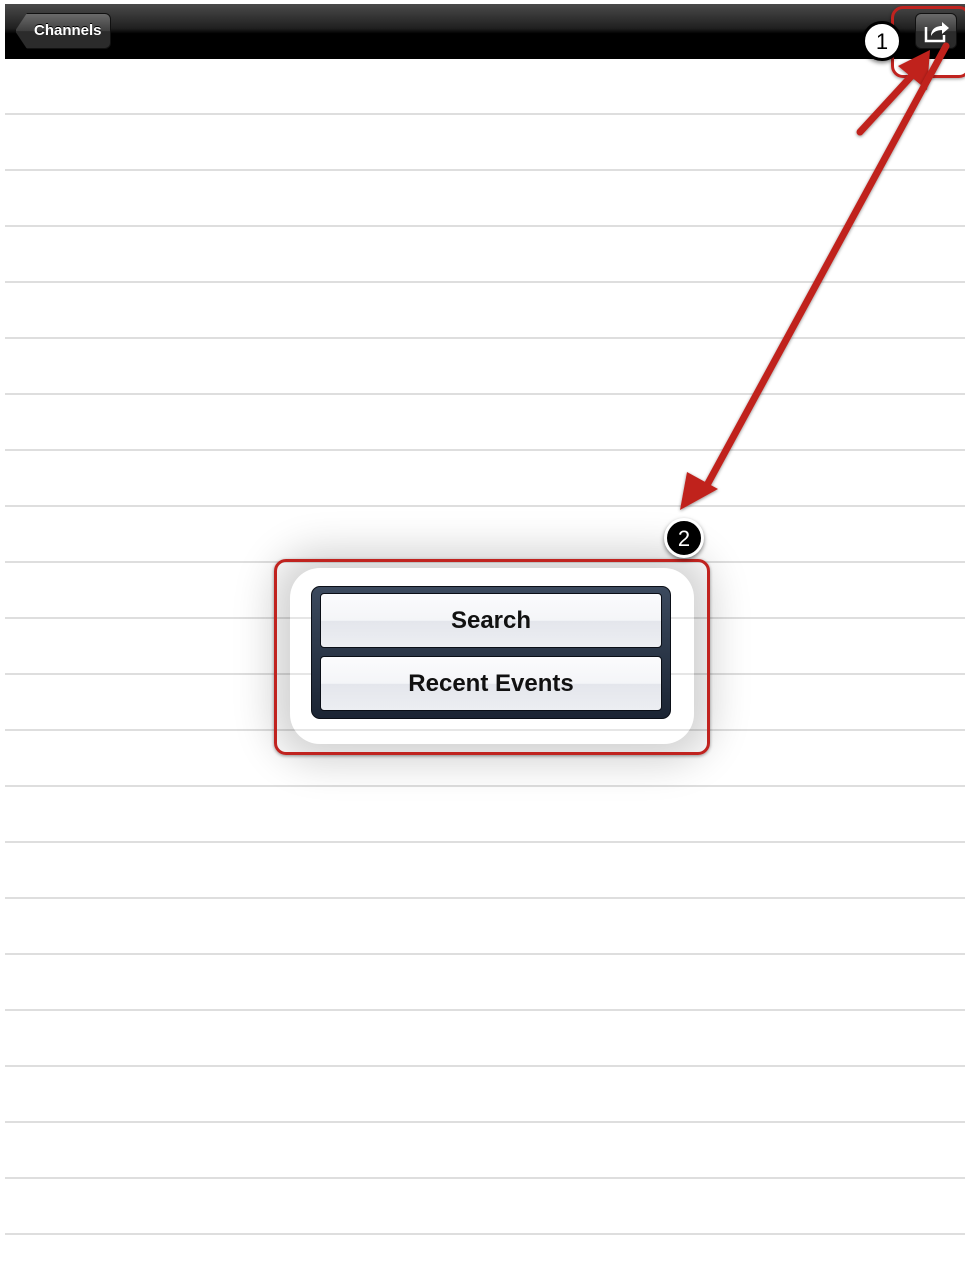  What do you see at coordinates (684, 538) in the screenshot?
I see `step-two-badge: 2` at bounding box center [684, 538].